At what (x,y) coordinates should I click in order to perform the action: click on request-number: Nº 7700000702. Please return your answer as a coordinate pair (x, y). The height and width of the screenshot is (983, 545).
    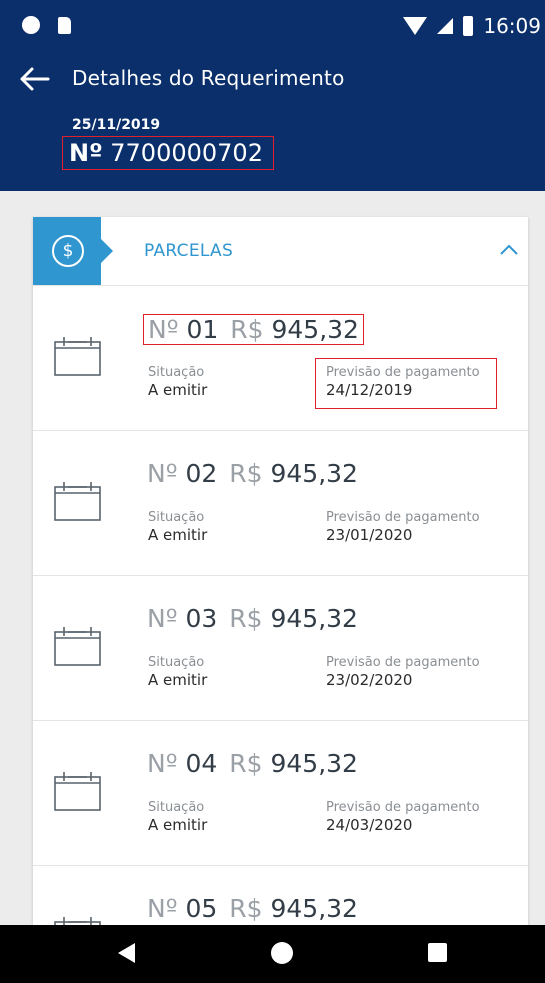
    Looking at the image, I should click on (168, 153).